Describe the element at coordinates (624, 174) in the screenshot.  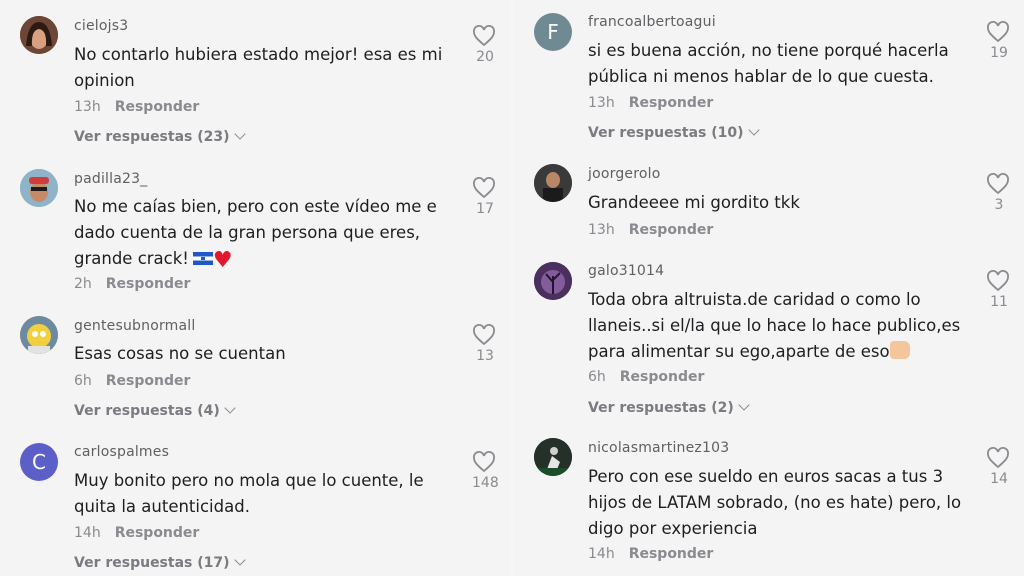
I see `comment-username: joorgerolo` at that location.